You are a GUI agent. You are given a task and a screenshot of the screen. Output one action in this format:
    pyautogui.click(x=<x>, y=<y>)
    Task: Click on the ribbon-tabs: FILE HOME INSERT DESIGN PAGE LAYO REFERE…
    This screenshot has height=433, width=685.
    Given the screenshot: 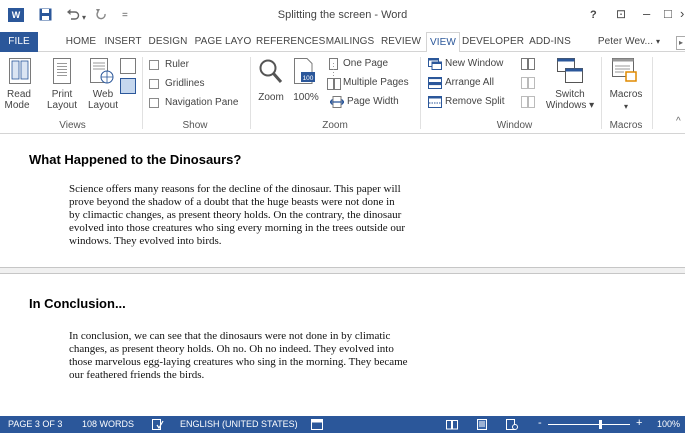 What is the action you would take?
    pyautogui.click(x=342, y=42)
    